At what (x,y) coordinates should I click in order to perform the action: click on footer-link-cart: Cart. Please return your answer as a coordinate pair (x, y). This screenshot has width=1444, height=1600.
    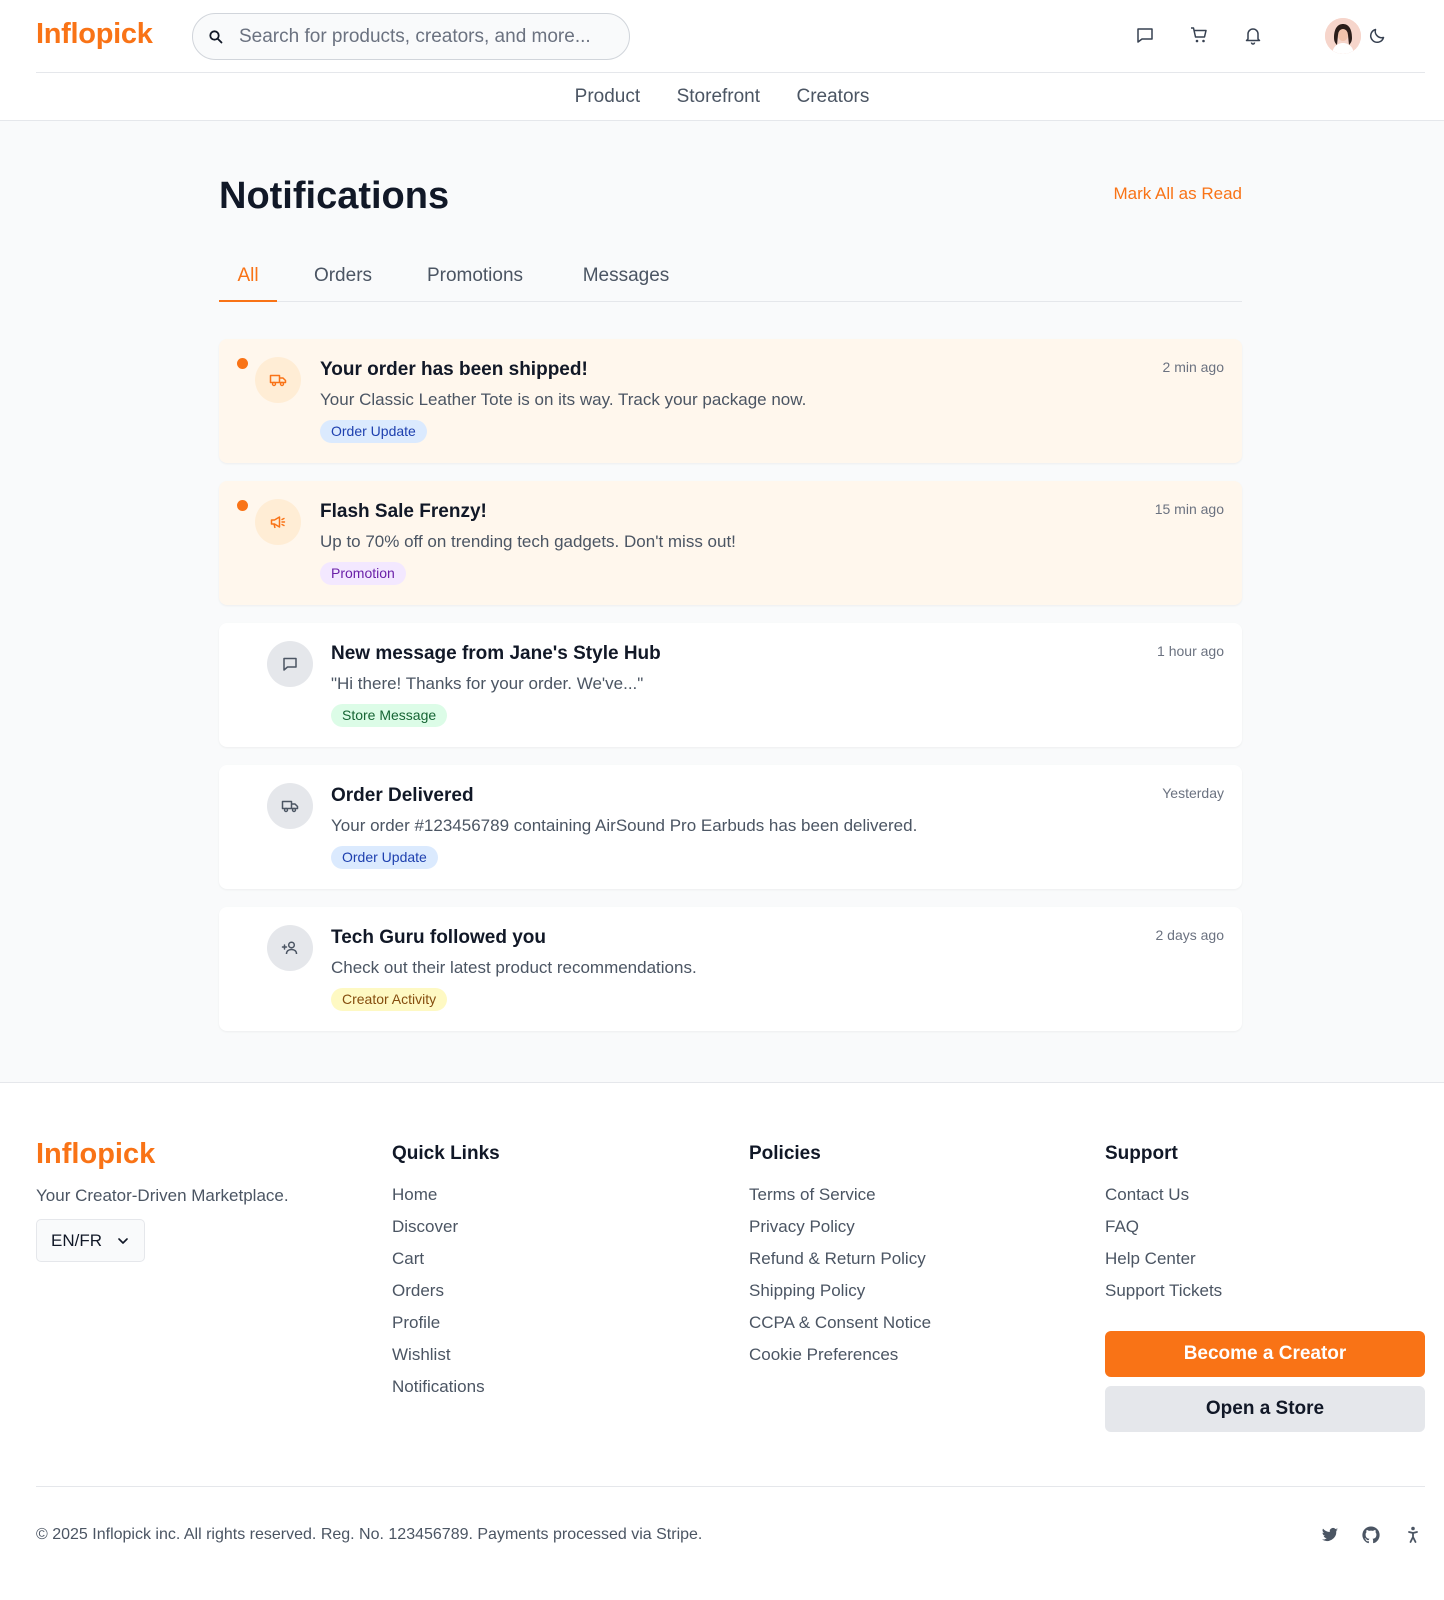
    Looking at the image, I should click on (446, 1265).